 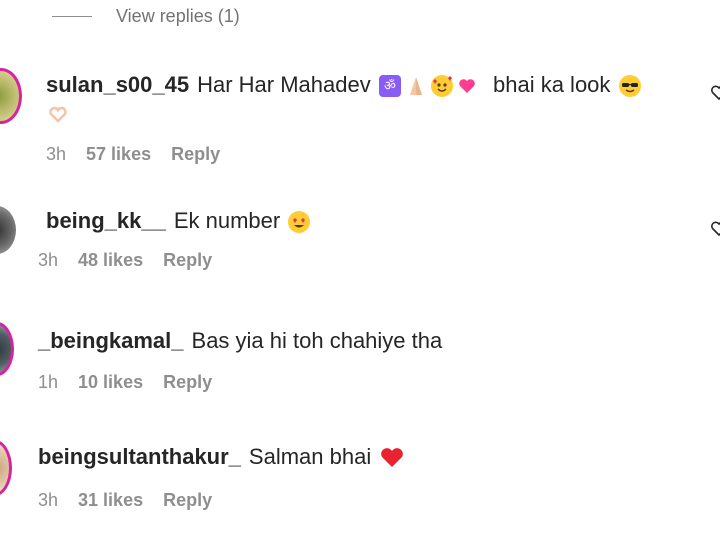 What do you see at coordinates (110, 260) in the screenshot?
I see `comment-likes: 48 likes` at bounding box center [110, 260].